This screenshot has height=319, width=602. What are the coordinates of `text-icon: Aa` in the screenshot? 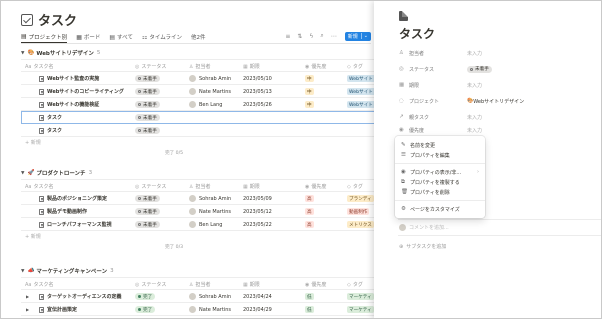 It's located at (28, 66).